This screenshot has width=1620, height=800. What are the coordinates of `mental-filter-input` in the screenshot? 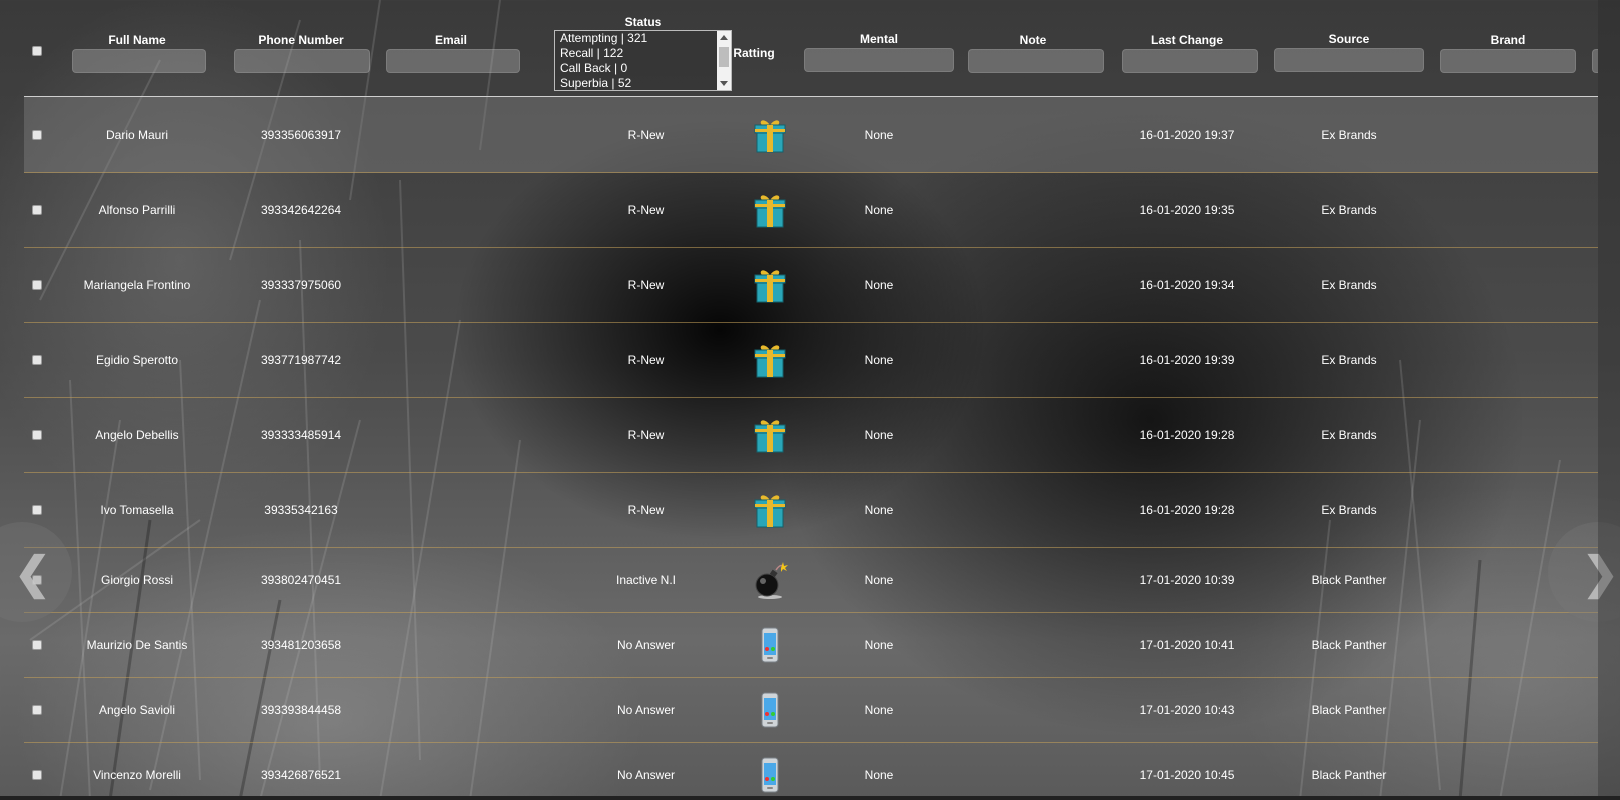 It's located at (879, 60).